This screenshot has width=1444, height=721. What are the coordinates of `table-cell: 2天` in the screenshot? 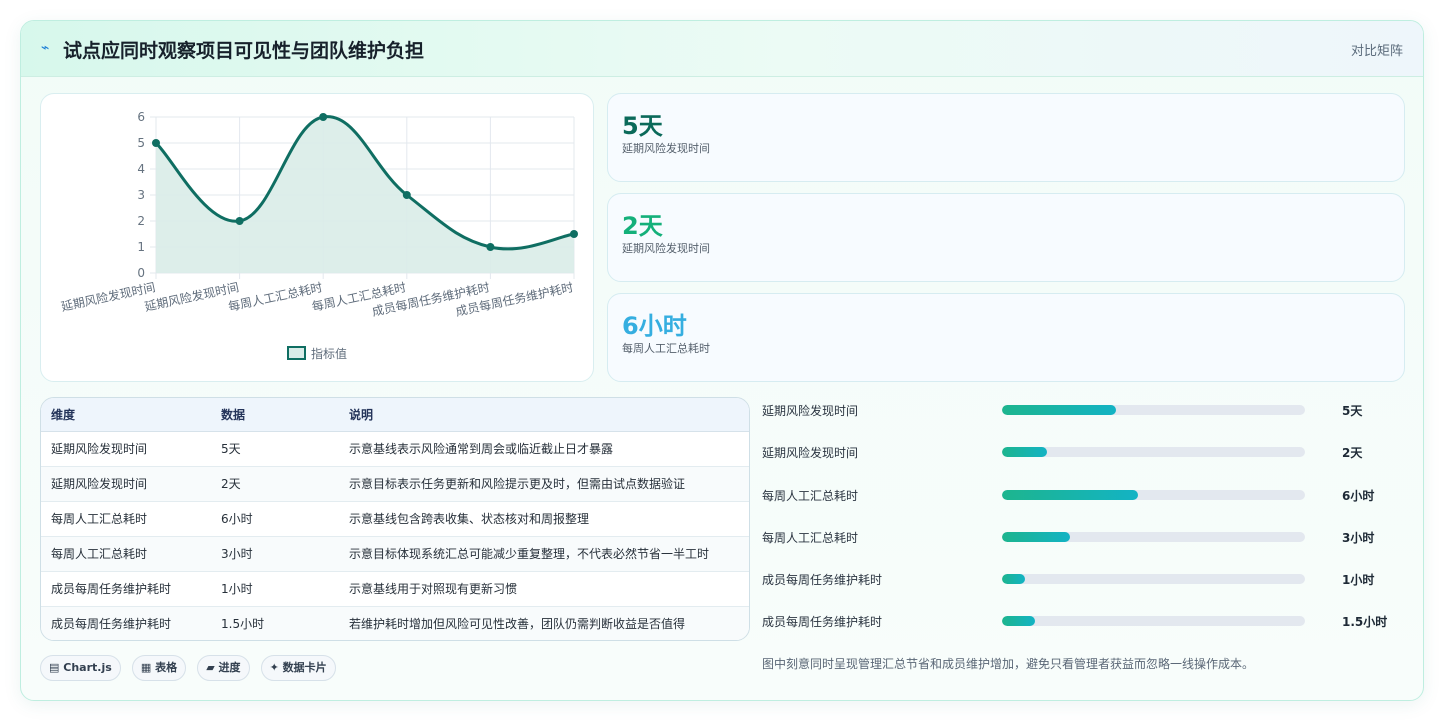 It's located at (275, 484).